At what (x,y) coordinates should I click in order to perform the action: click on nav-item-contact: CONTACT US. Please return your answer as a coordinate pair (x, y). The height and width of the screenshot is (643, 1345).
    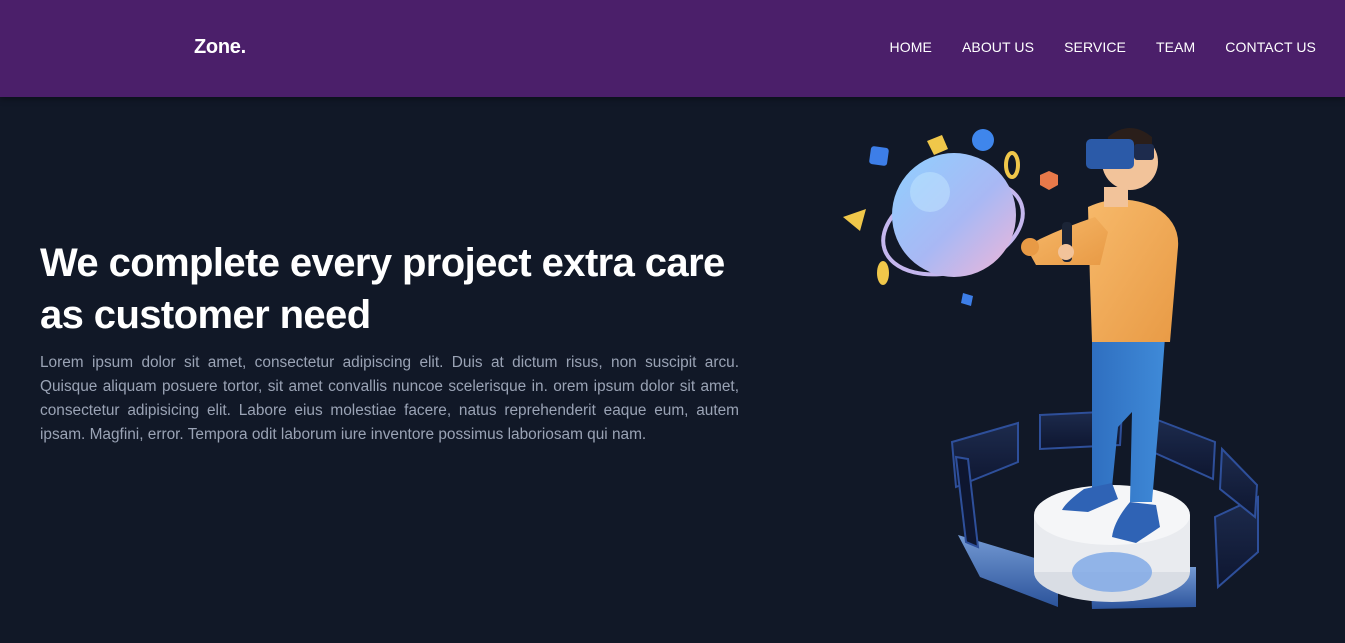
    Looking at the image, I should click on (1270, 48).